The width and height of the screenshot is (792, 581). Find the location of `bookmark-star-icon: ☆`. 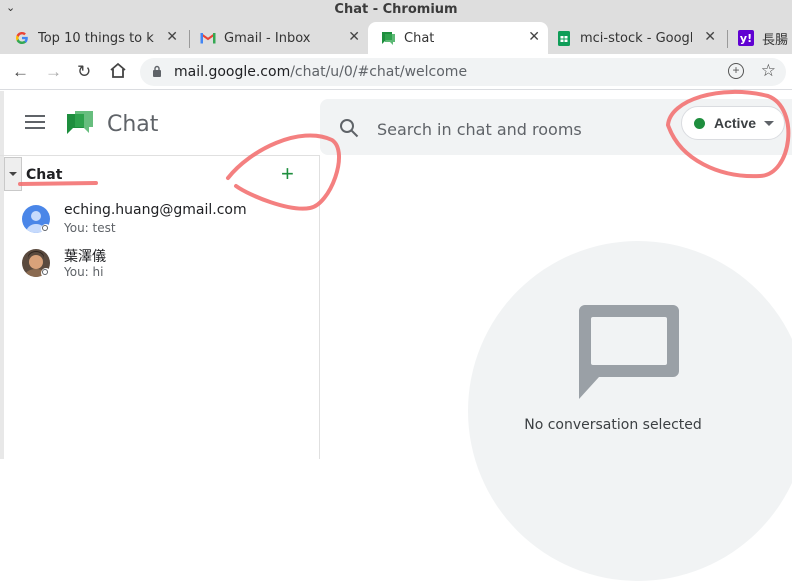

bookmark-star-icon: ☆ is located at coordinates (768, 71).